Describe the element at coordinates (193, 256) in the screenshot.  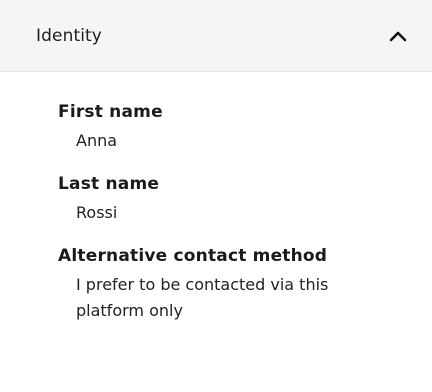
I see `field-label: Alternative contact method` at that location.